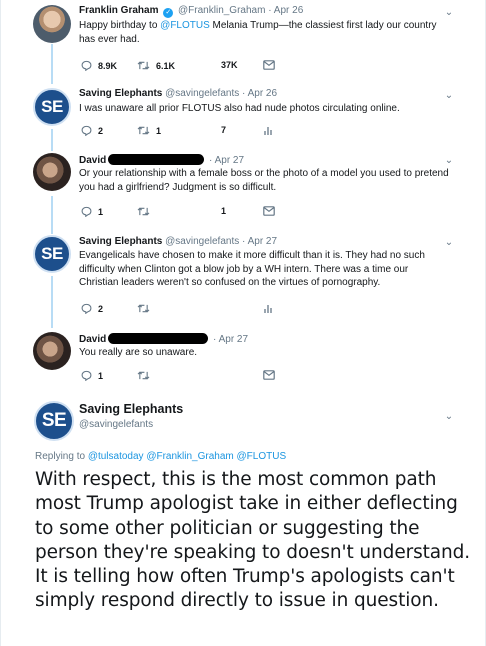 This screenshot has width=486, height=646. Describe the element at coordinates (221, 10) in the screenshot. I see `author-handle: @Franklin_Graham` at that location.